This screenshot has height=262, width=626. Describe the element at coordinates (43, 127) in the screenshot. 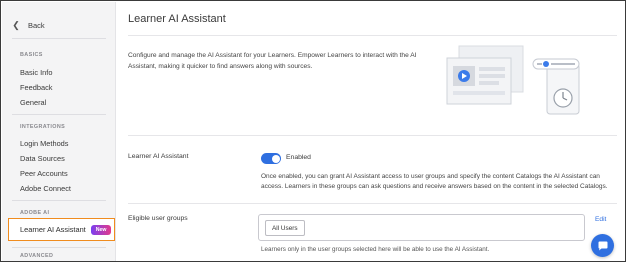

I see `section-heading-integrations: INTEGRATIONS` at that location.